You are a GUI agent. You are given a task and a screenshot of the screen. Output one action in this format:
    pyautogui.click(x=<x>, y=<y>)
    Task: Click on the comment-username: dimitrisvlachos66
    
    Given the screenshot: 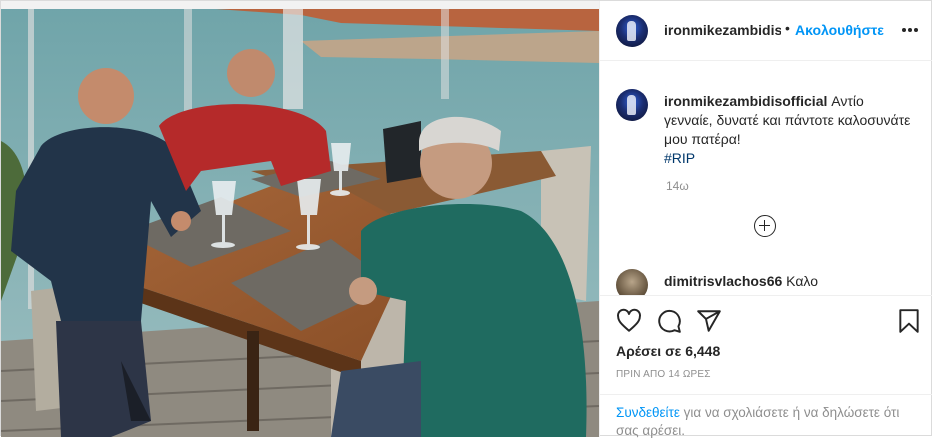 What is the action you would take?
    pyautogui.click(x=723, y=281)
    